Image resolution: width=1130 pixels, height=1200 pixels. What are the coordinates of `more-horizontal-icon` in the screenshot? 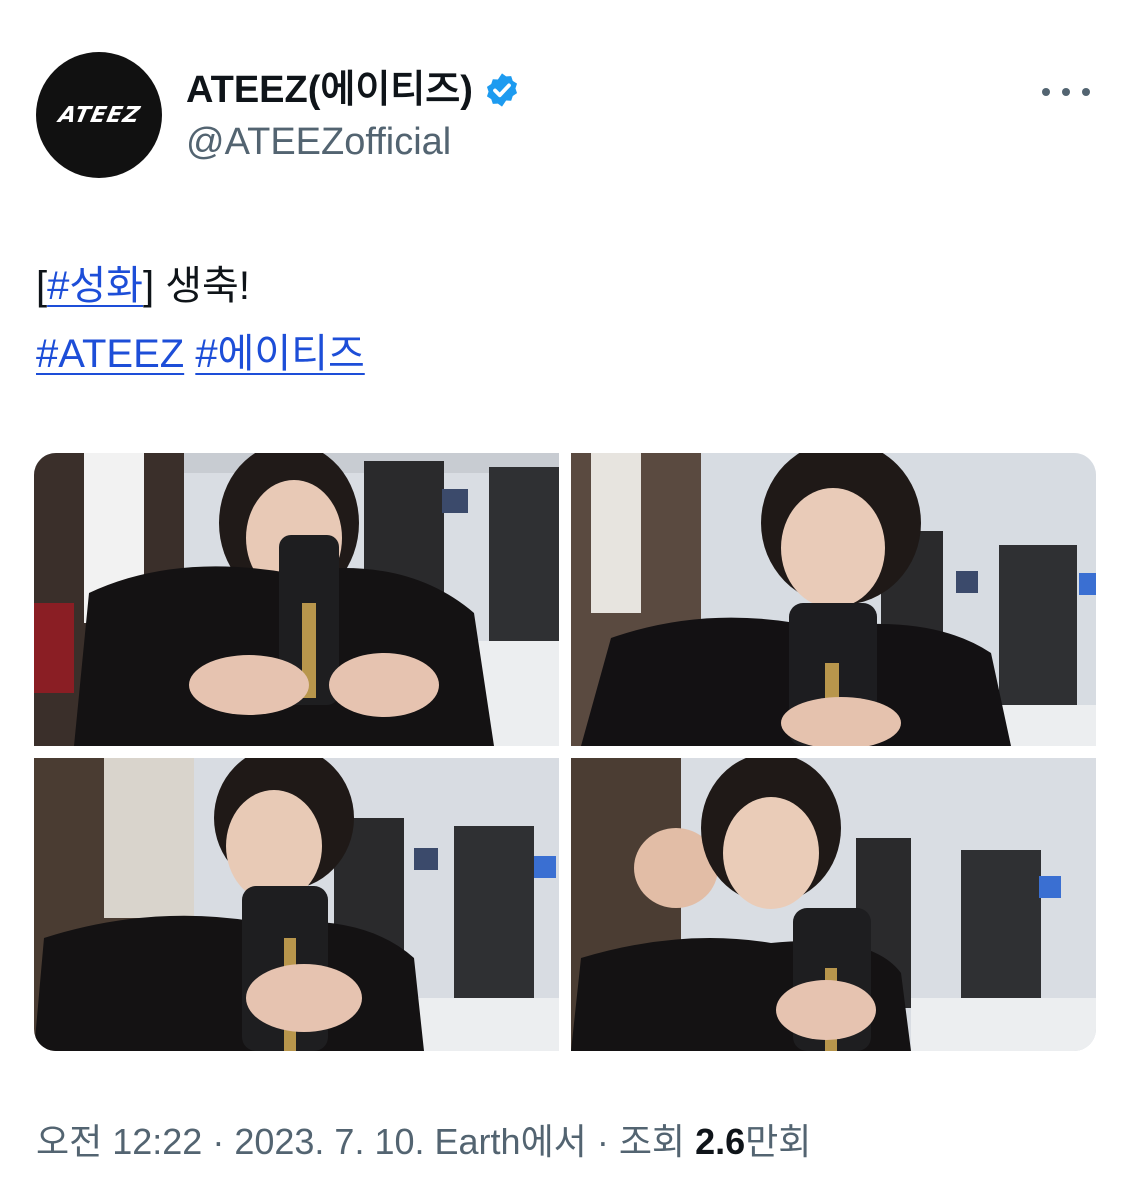 It's located at (1066, 92).